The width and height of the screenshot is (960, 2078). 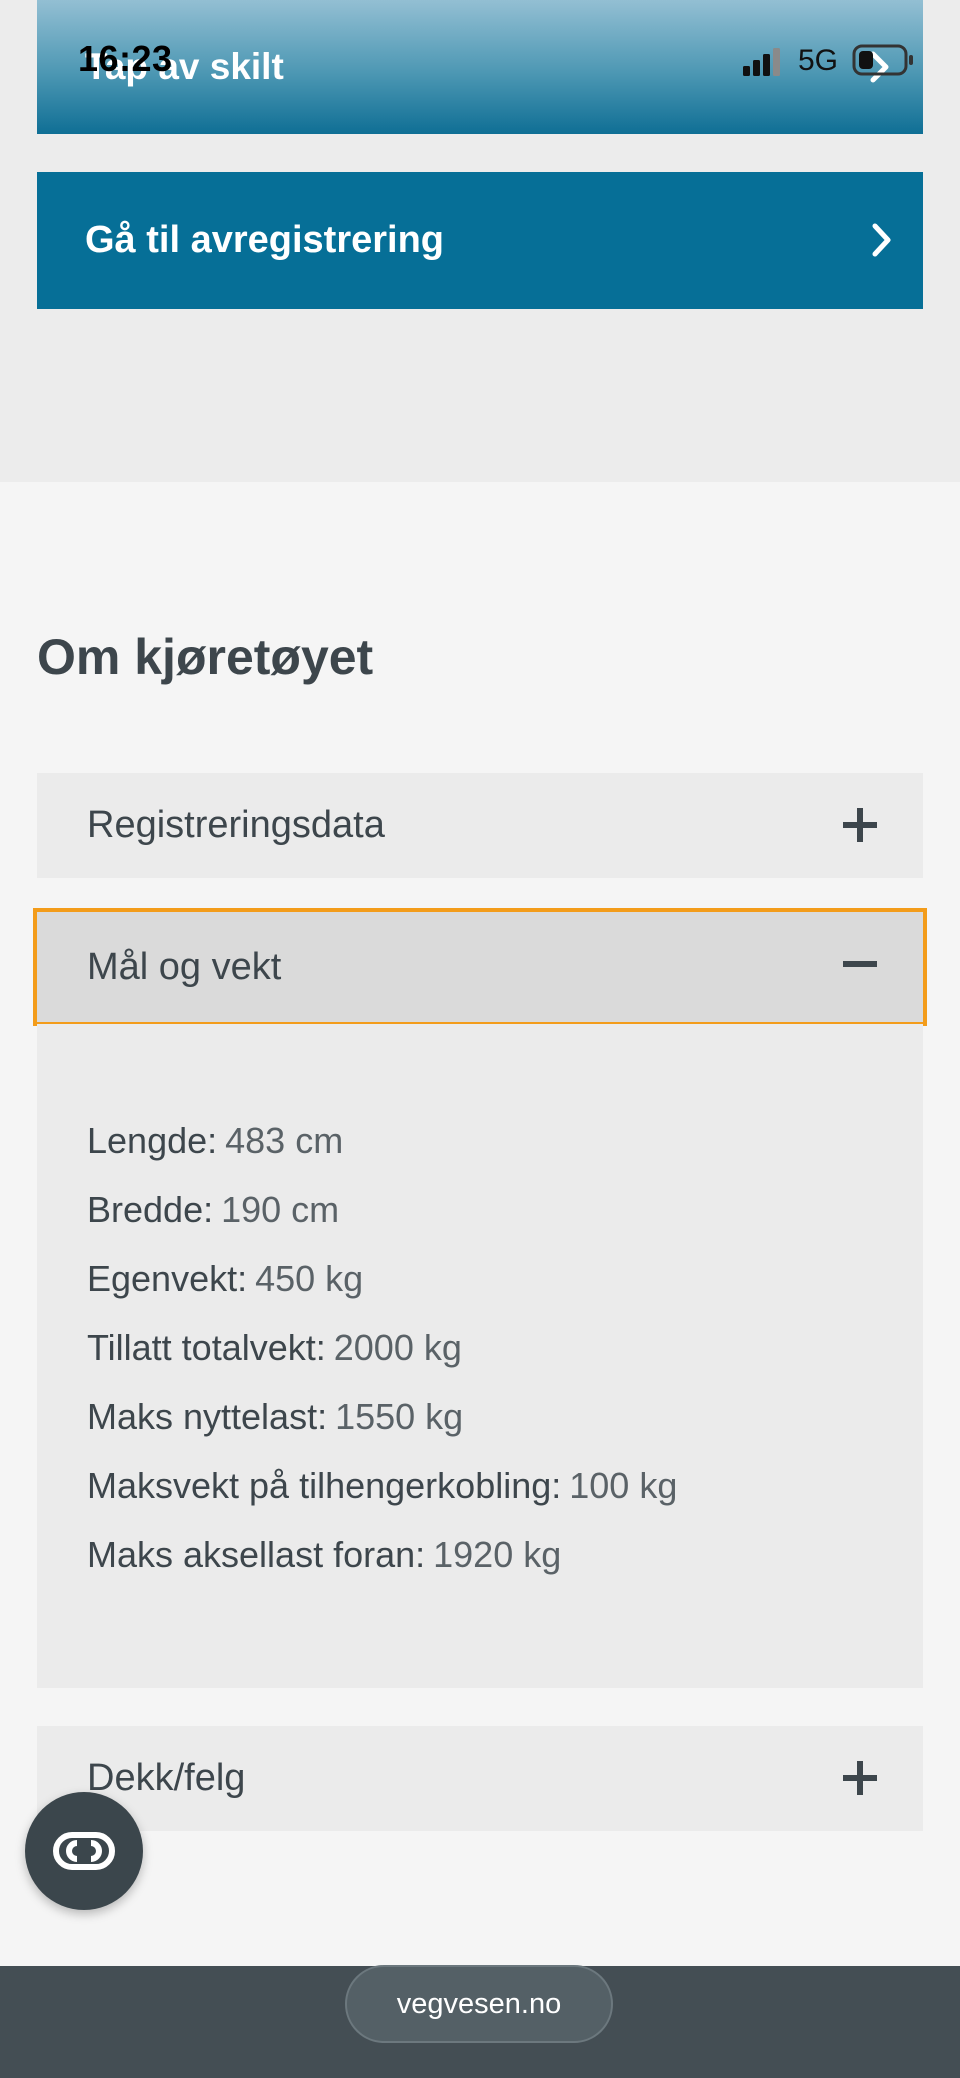 What do you see at coordinates (205, 657) in the screenshot?
I see `section-title: Om kjøretøyet` at bounding box center [205, 657].